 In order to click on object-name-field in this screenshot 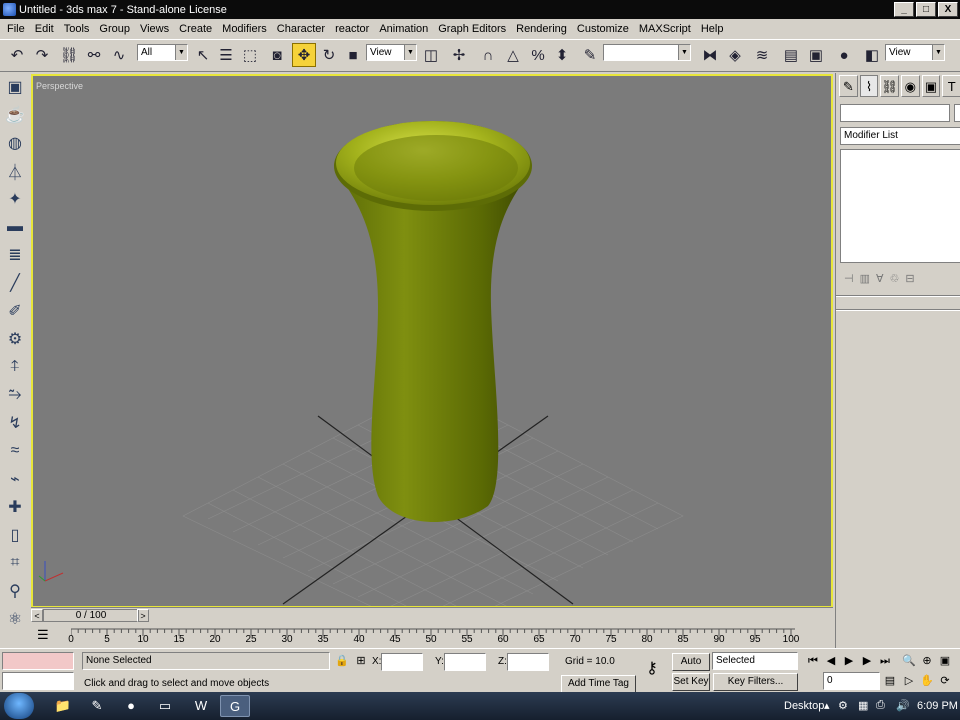, I will do `click(895, 113)`.